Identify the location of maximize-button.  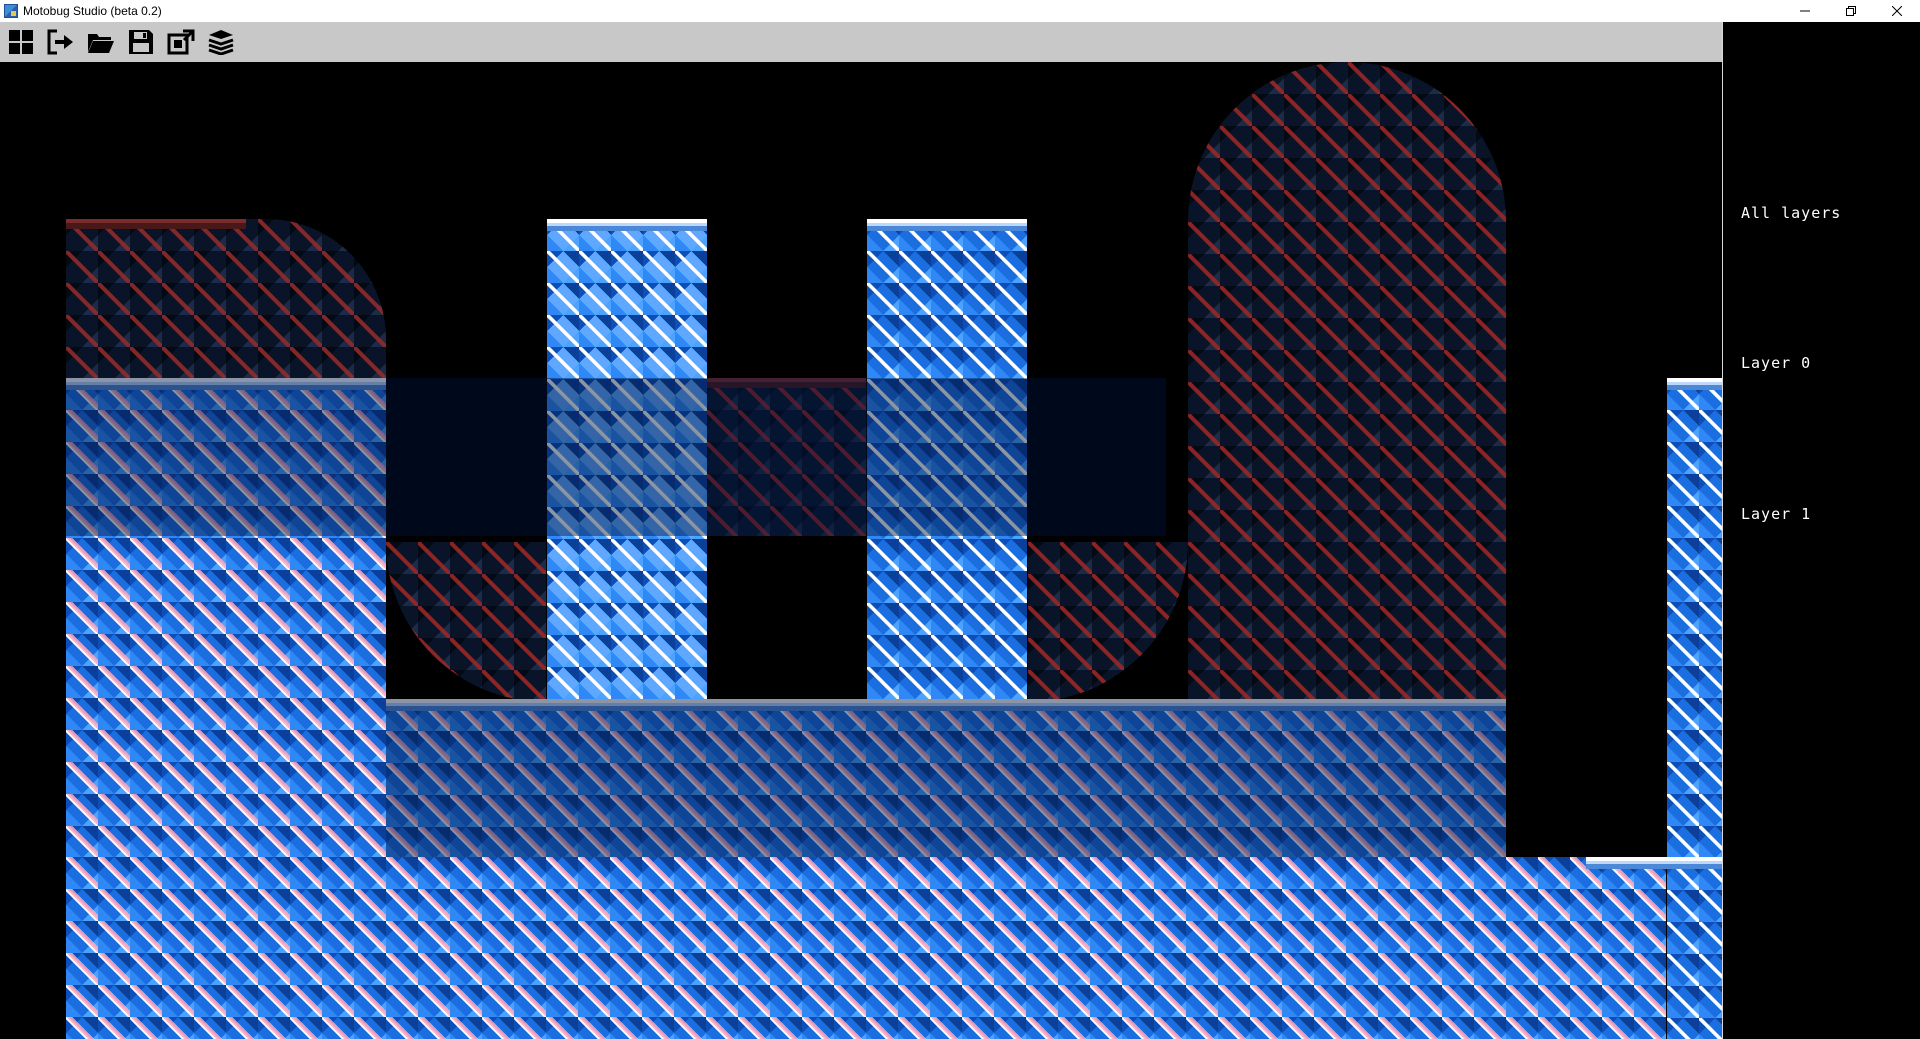
(1851, 11).